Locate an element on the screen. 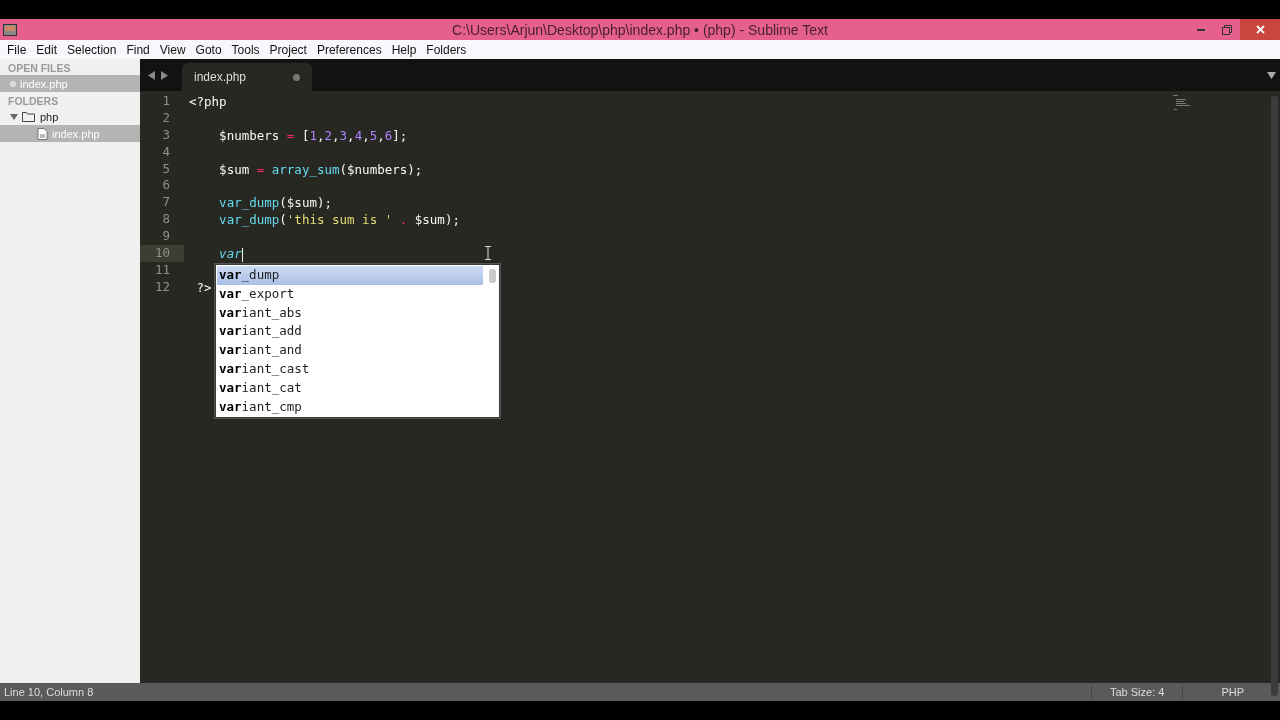  code-line: var is located at coordinates (231, 253).